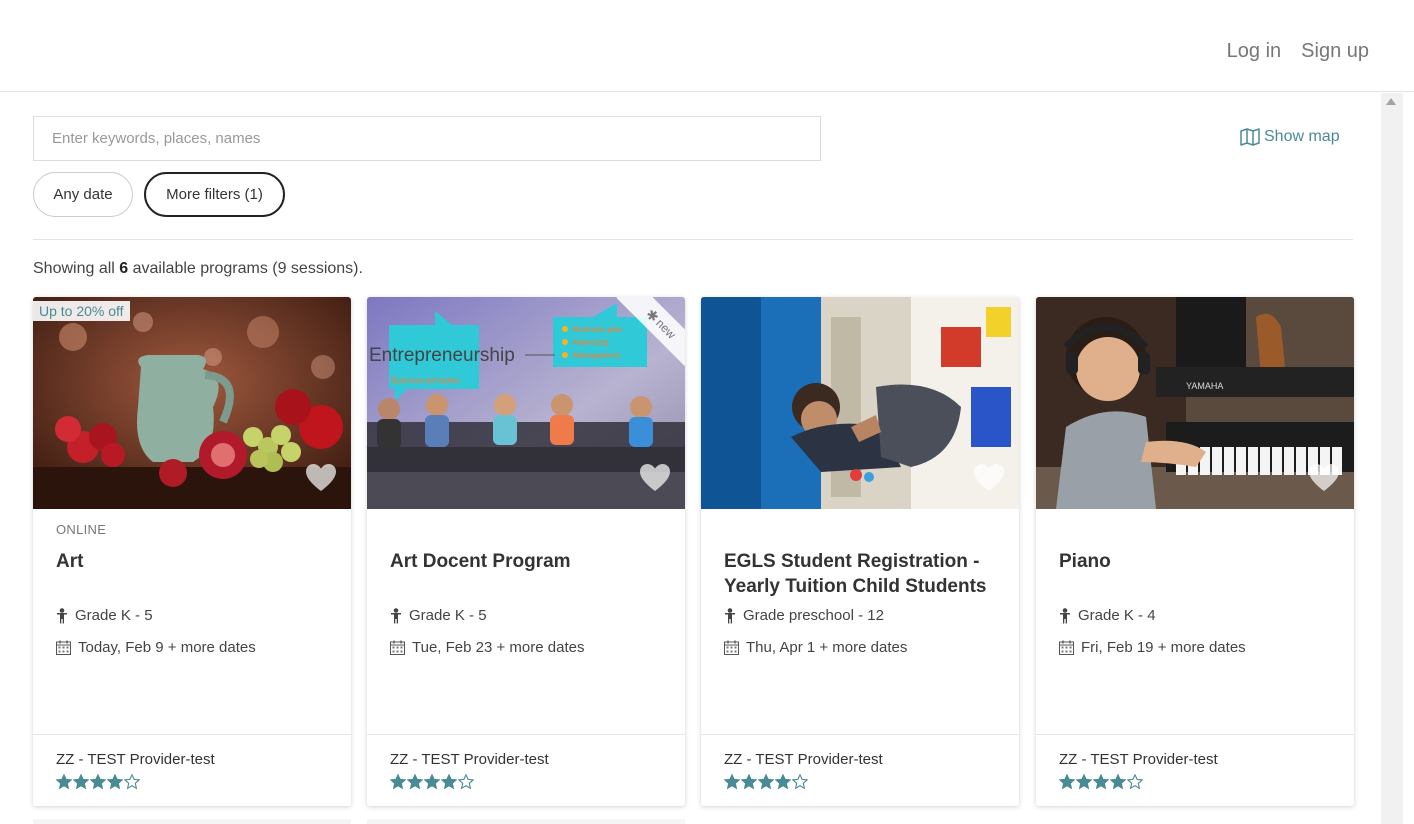  Describe the element at coordinates (1250, 137) in the screenshot. I see `map-icon` at that location.